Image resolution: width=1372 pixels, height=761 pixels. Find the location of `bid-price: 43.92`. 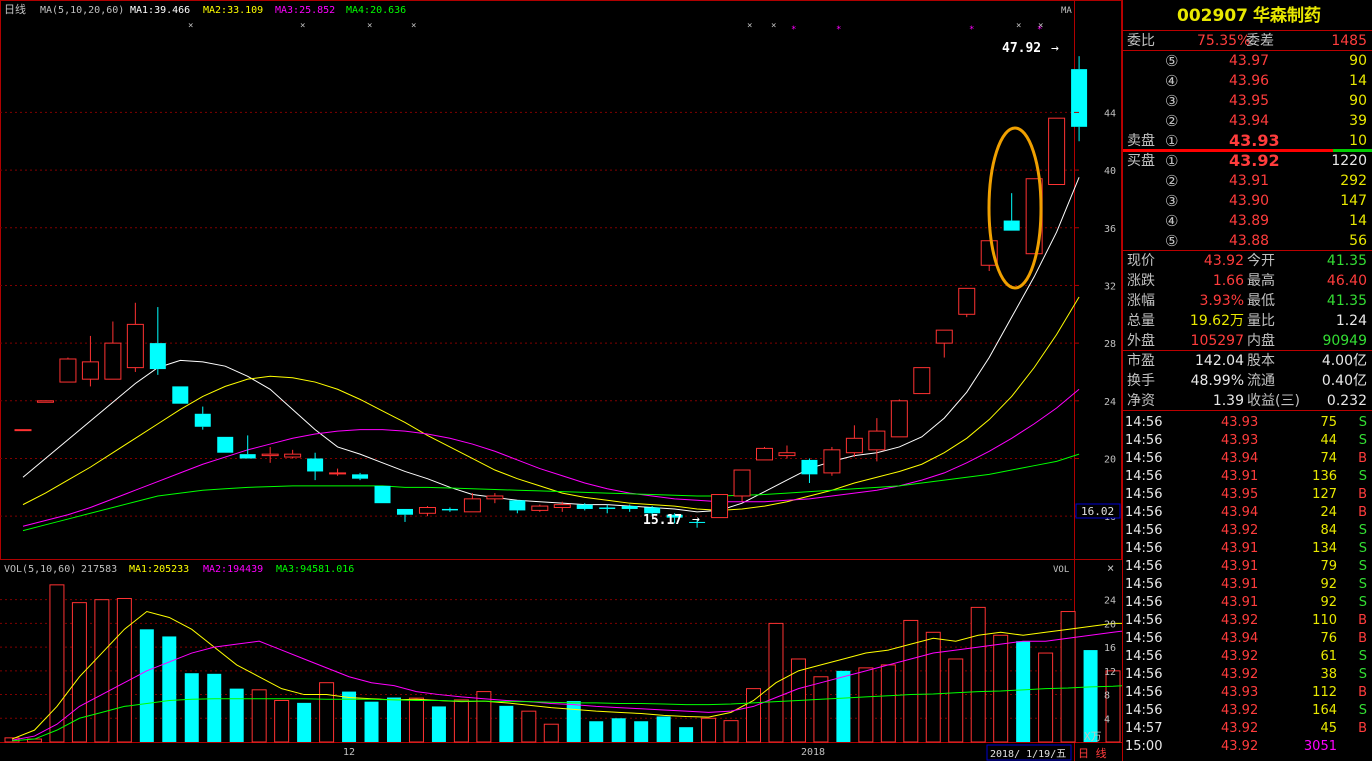

bid-price: 43.92 is located at coordinates (1254, 160).